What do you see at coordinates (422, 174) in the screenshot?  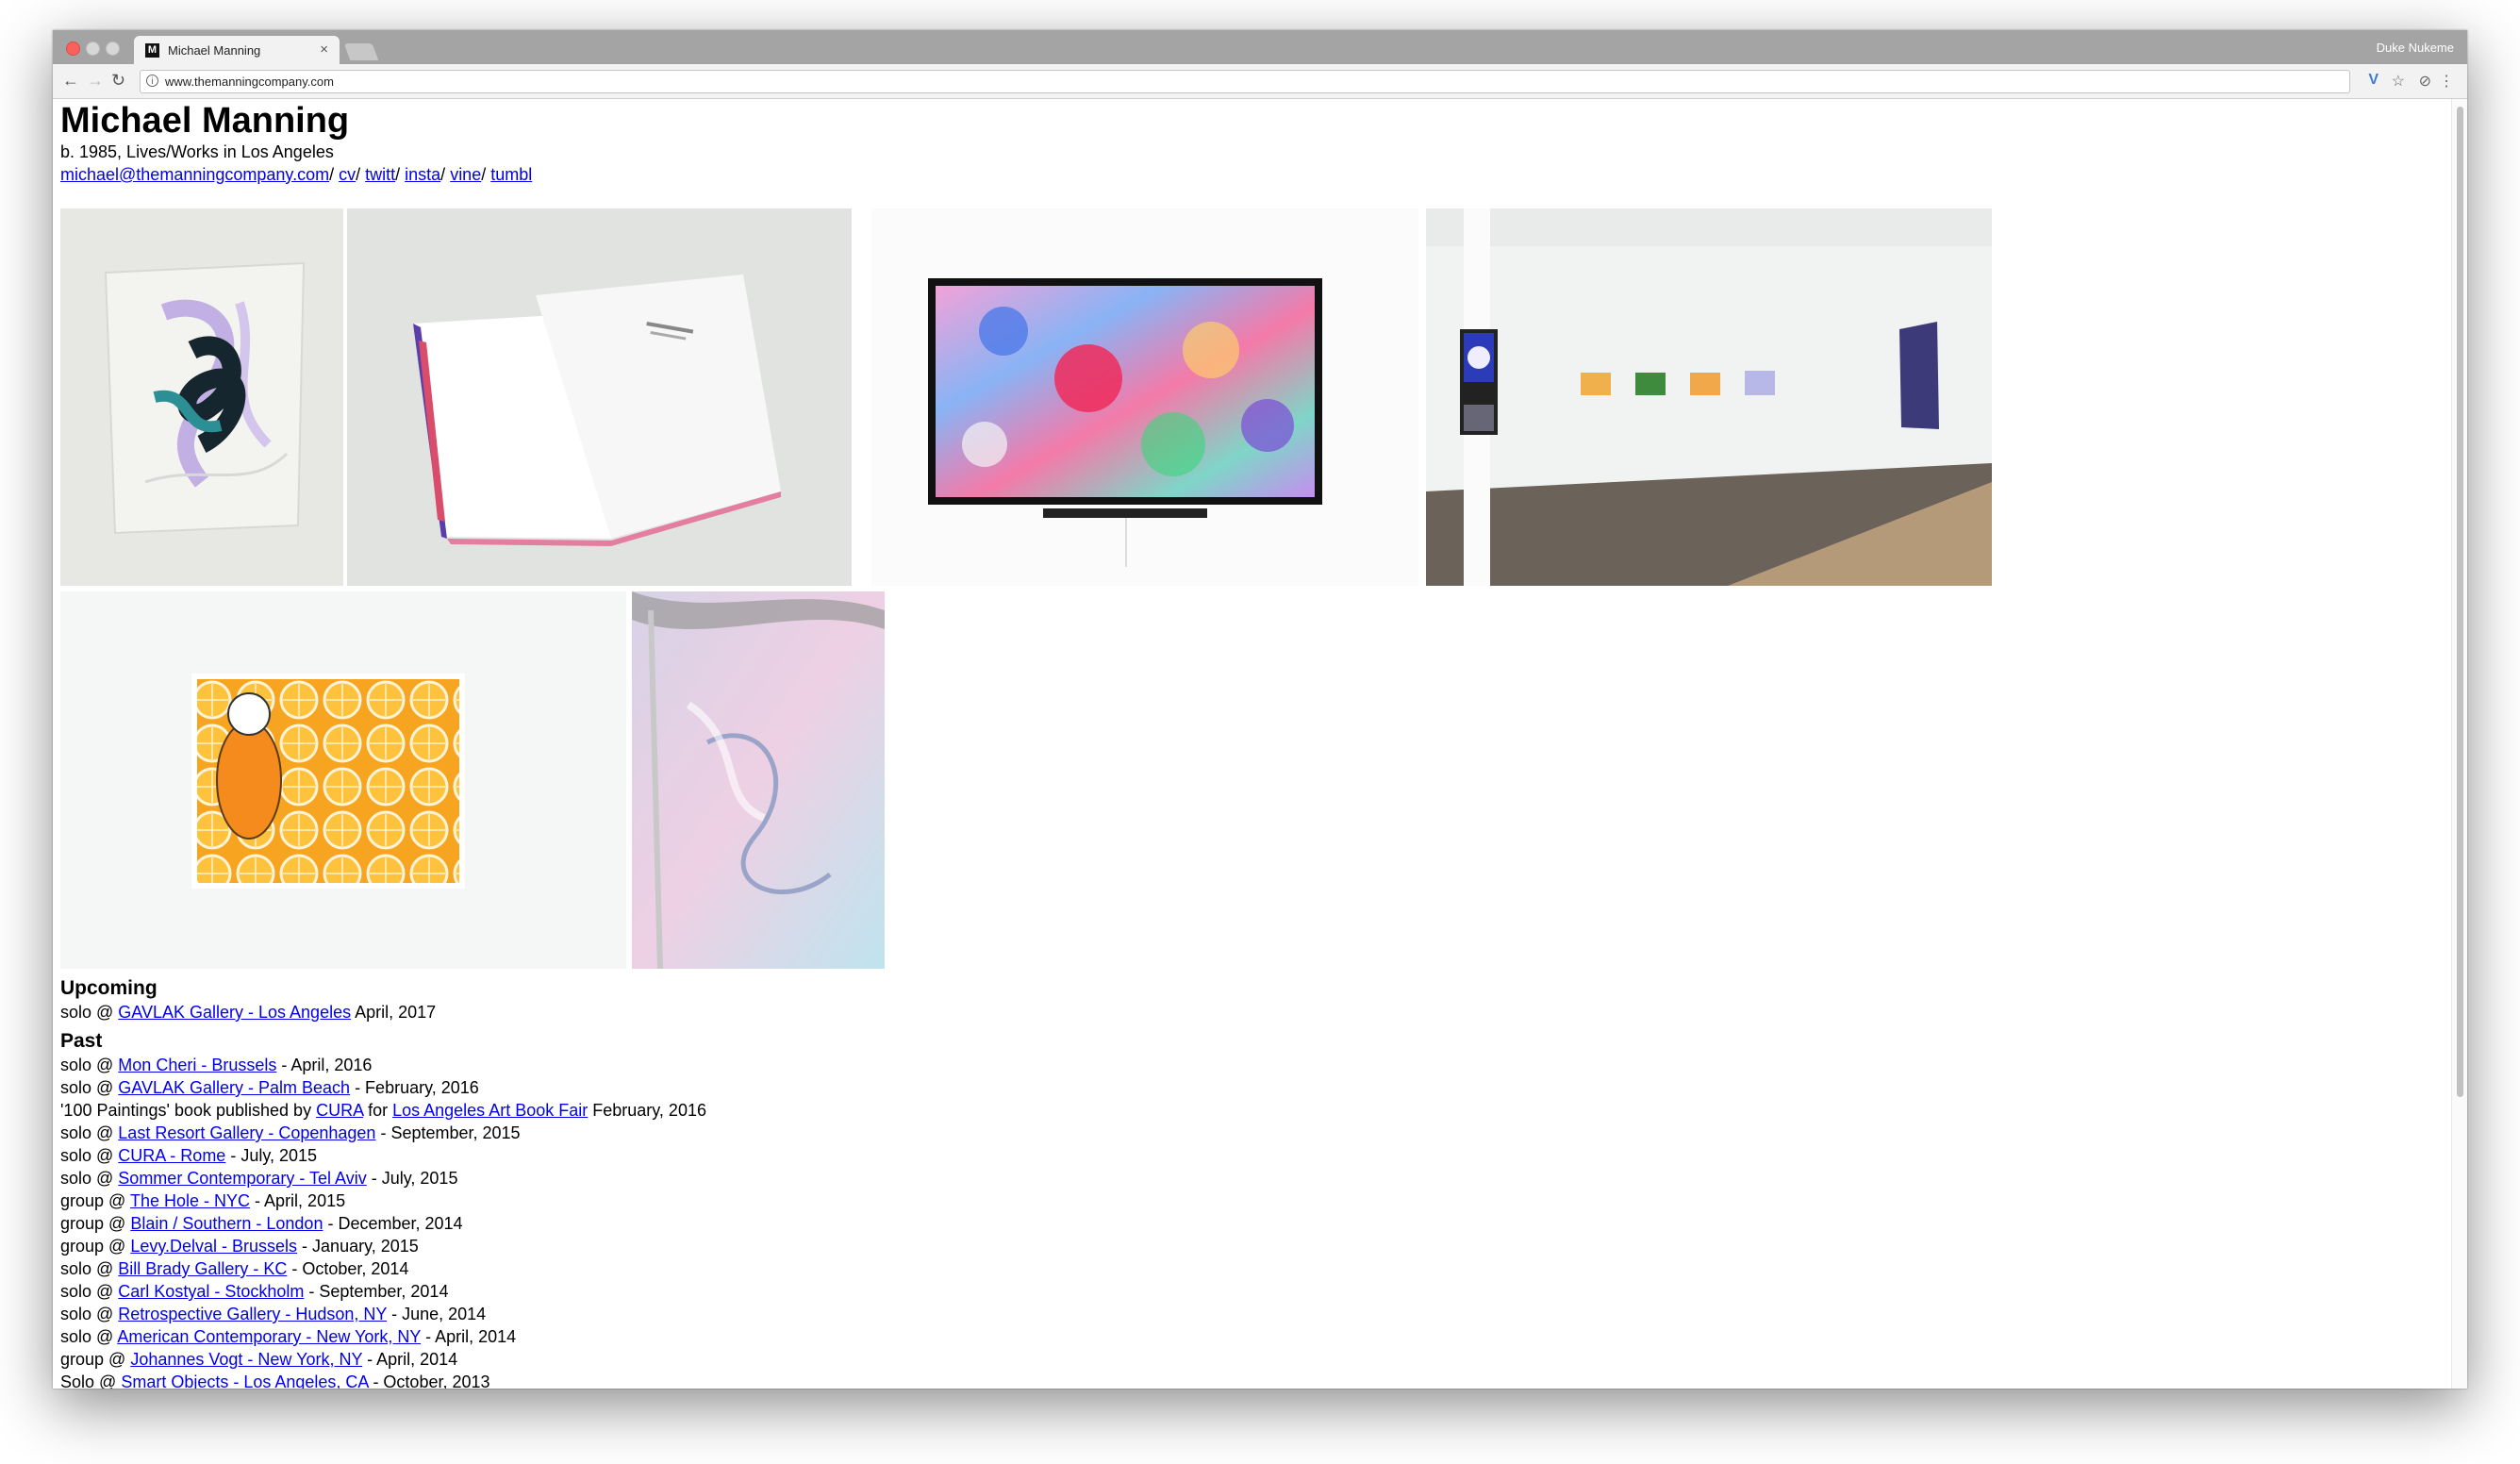 I see `instagram-link: insta` at bounding box center [422, 174].